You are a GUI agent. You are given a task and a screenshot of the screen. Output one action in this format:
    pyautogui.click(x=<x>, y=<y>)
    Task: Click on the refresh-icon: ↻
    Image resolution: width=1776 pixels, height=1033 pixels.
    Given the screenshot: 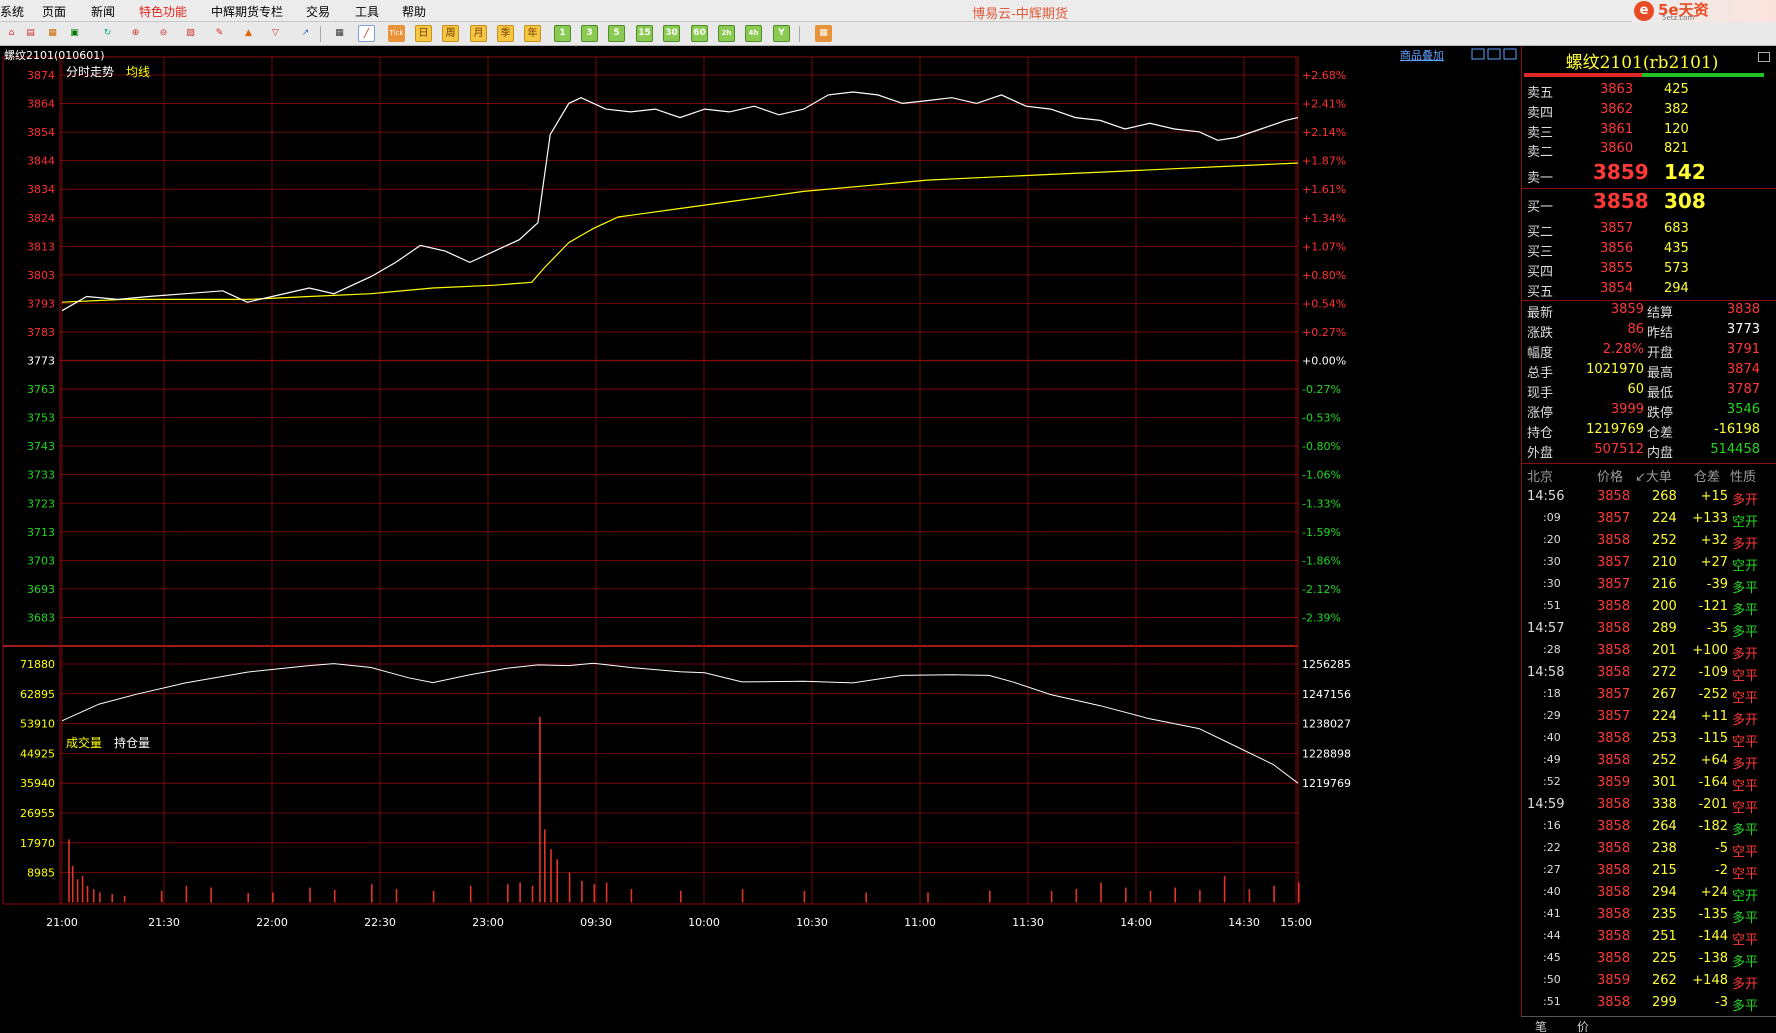 What is the action you would take?
    pyautogui.click(x=107, y=33)
    